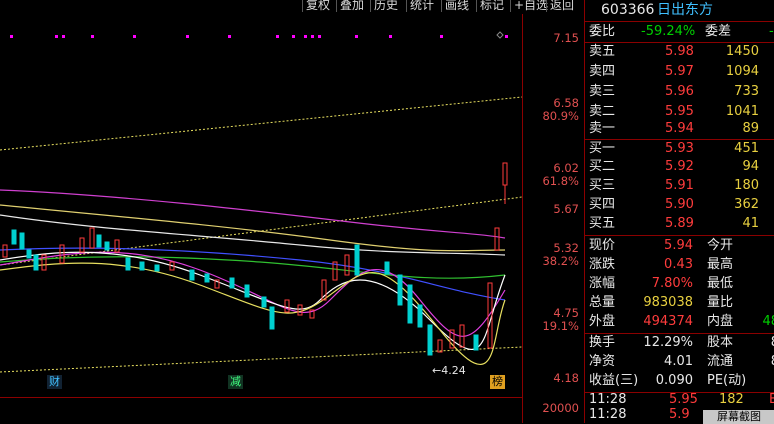 This screenshot has height=424, width=774. I want to click on ask-row: 卖四 5.97 1094, so click(679, 72).